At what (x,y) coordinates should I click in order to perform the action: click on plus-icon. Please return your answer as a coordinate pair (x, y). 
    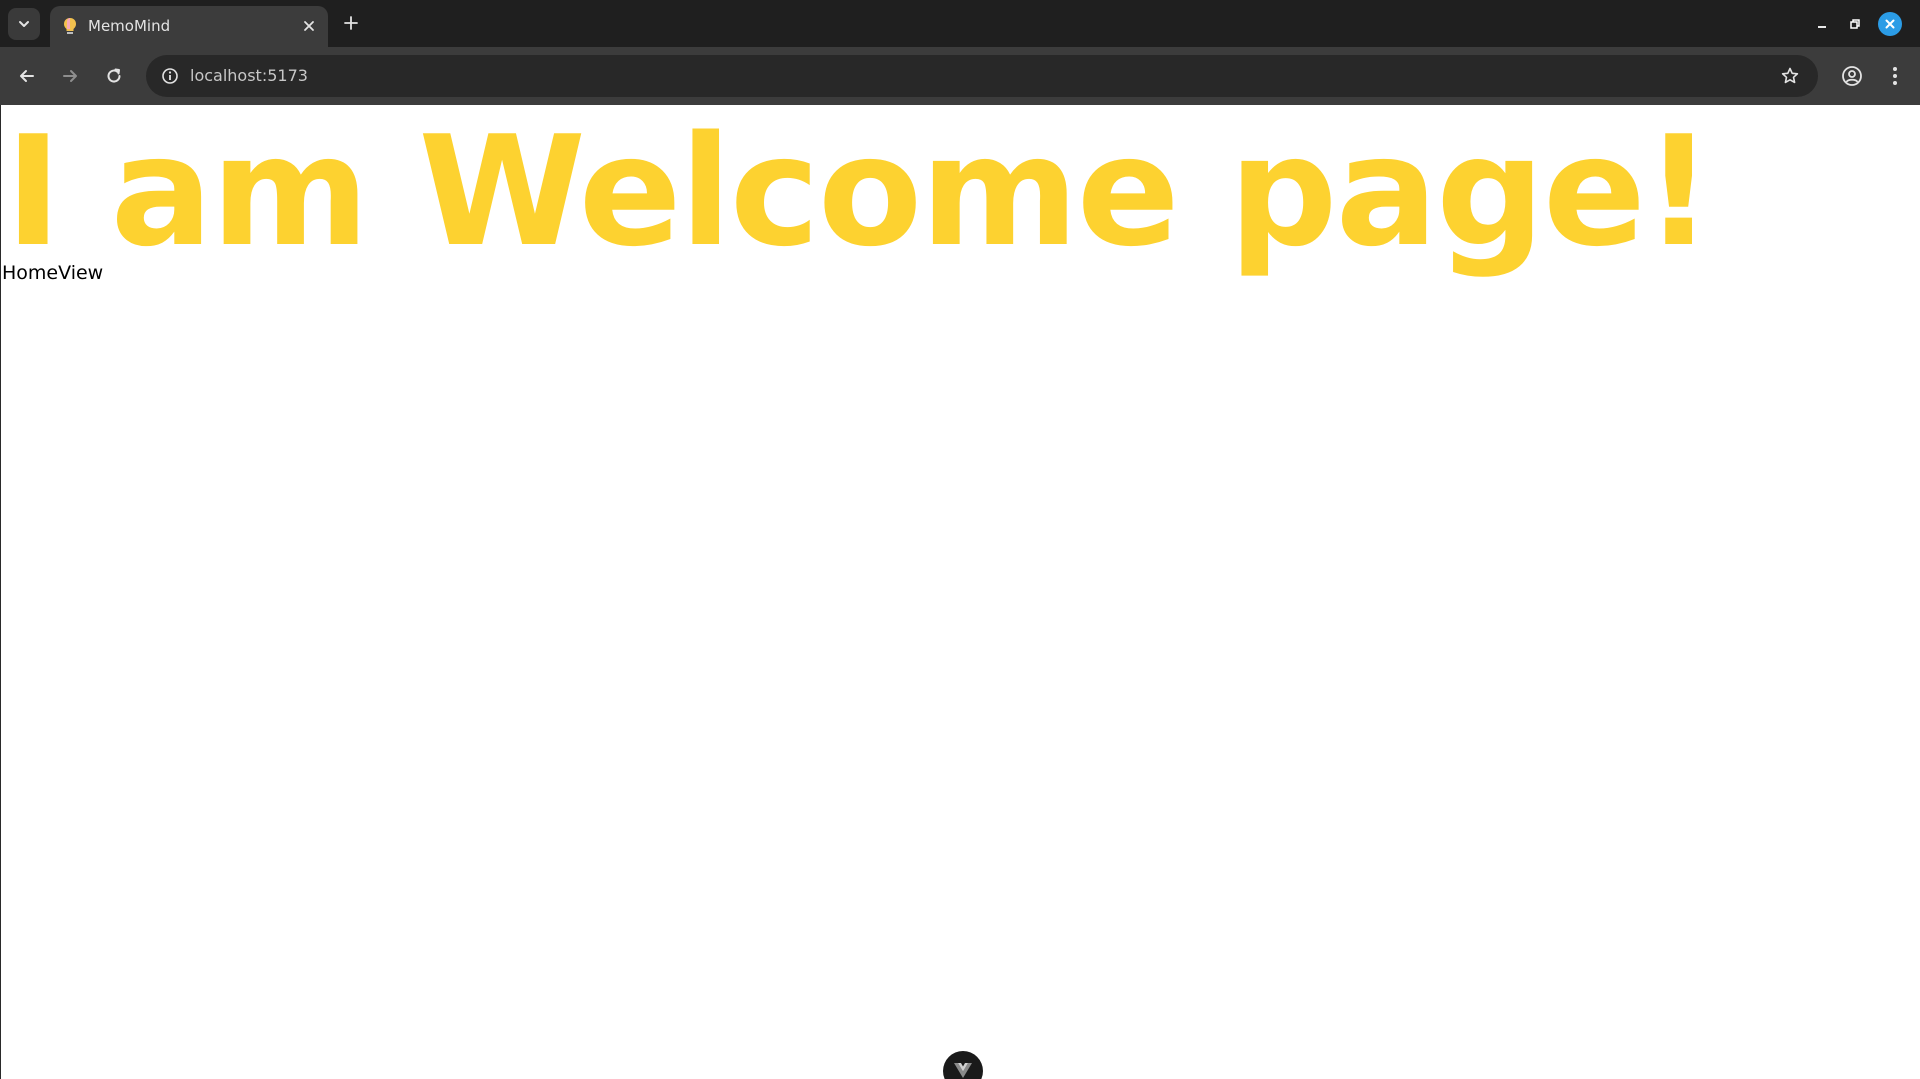
    Looking at the image, I should click on (351, 23).